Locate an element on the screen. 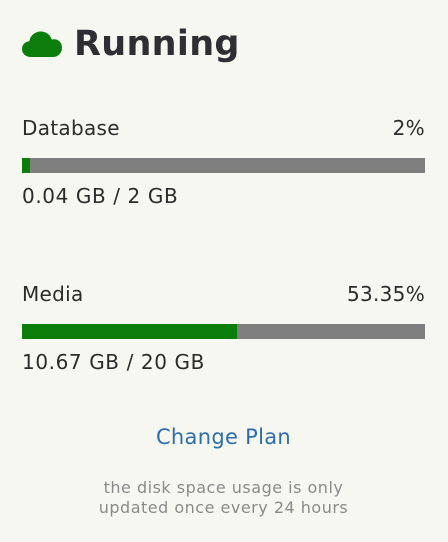 The height and width of the screenshot is (542, 448). media-percent: 53.35% is located at coordinates (385, 294).